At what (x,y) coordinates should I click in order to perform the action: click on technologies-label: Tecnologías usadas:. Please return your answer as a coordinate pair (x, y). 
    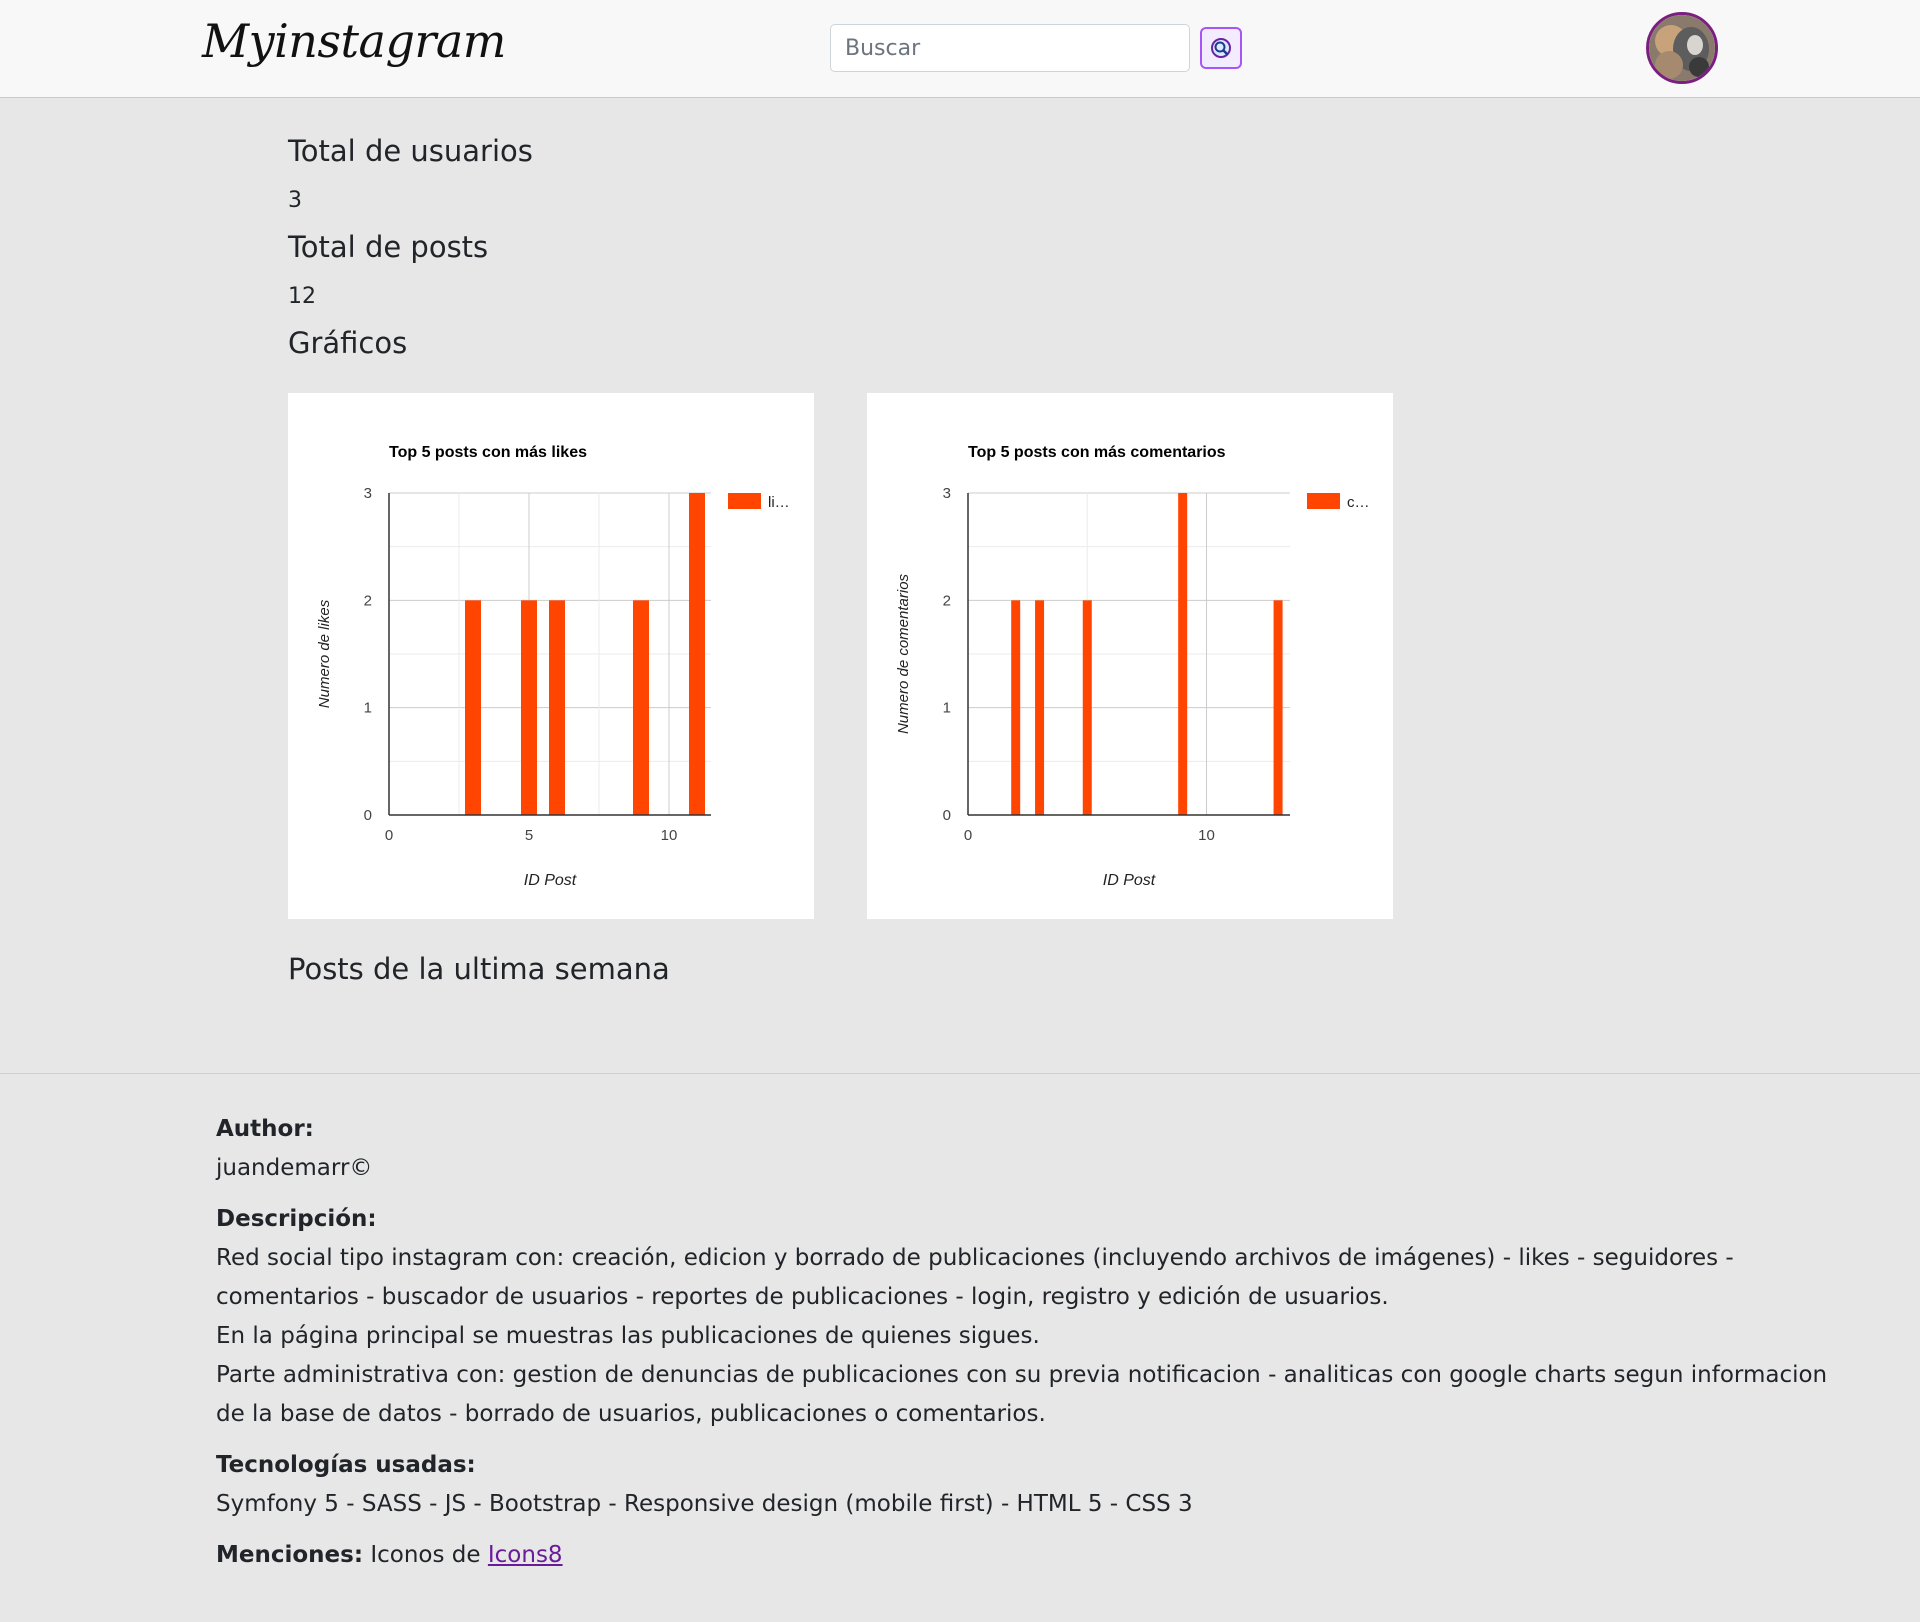
    Looking at the image, I should click on (346, 1465).